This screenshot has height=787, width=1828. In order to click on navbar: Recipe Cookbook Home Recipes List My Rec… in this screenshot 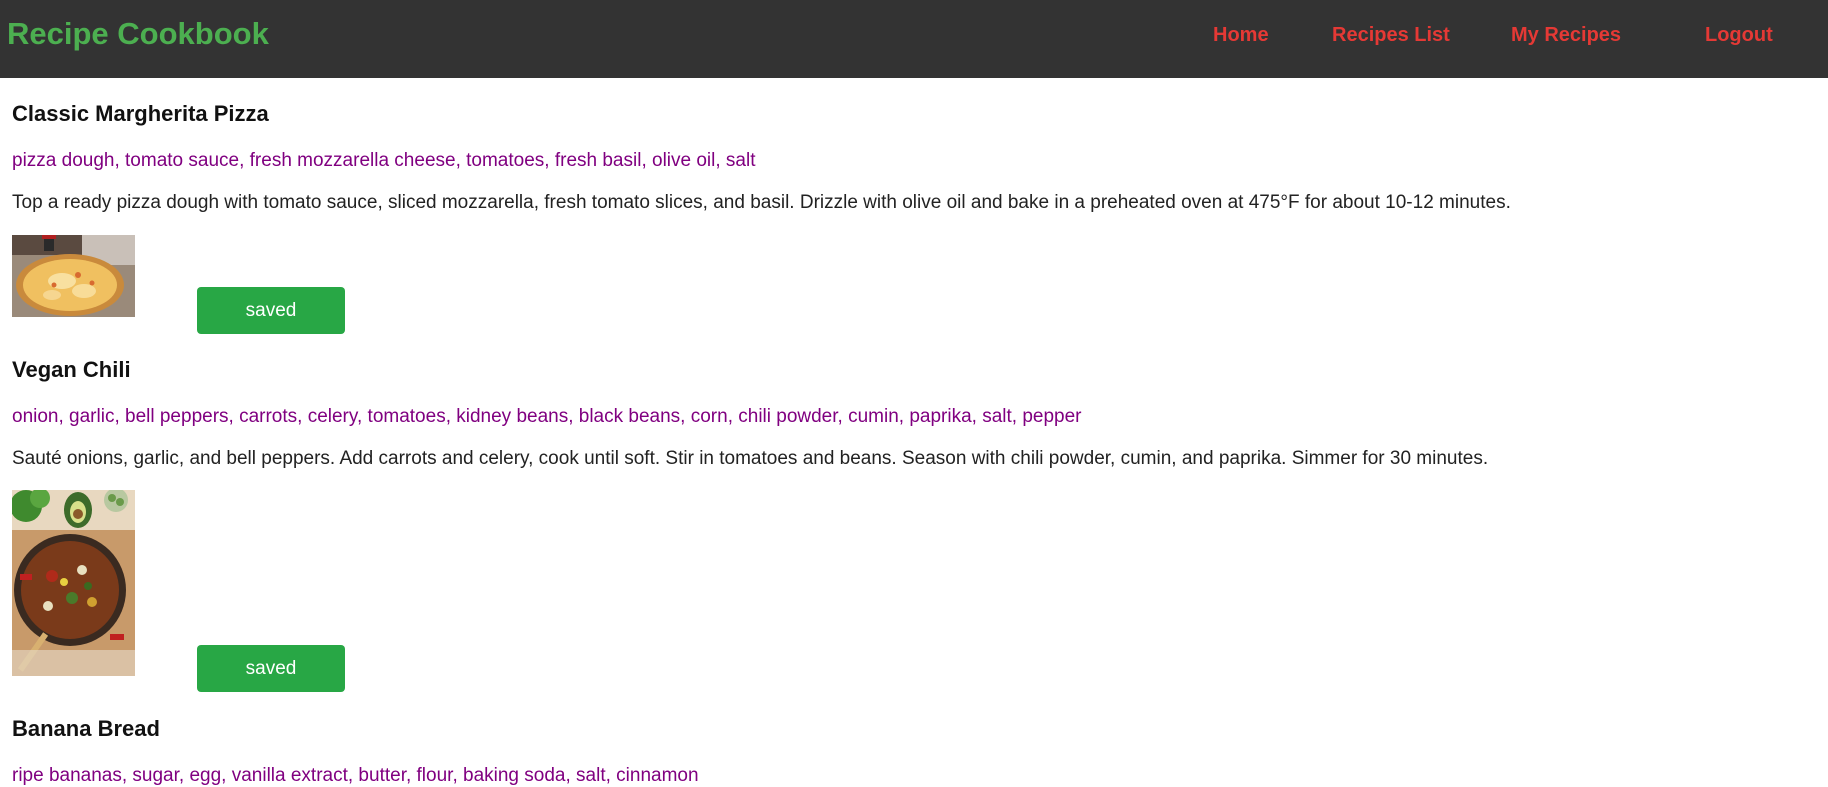, I will do `click(914, 39)`.